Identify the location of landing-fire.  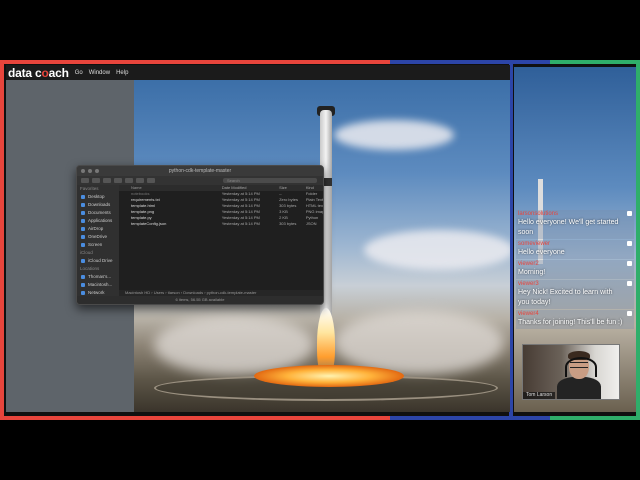
(329, 376).